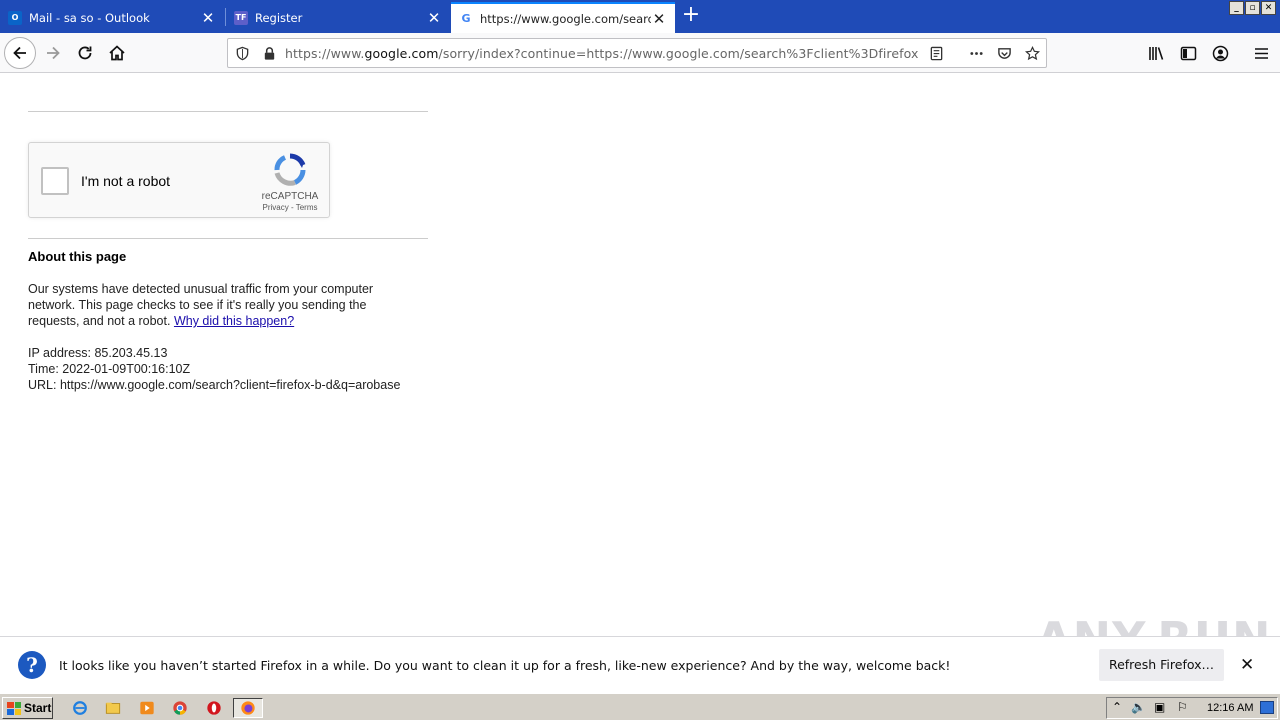  What do you see at coordinates (1182, 707) in the screenshot?
I see `action-center-flag-icon: ⚐` at bounding box center [1182, 707].